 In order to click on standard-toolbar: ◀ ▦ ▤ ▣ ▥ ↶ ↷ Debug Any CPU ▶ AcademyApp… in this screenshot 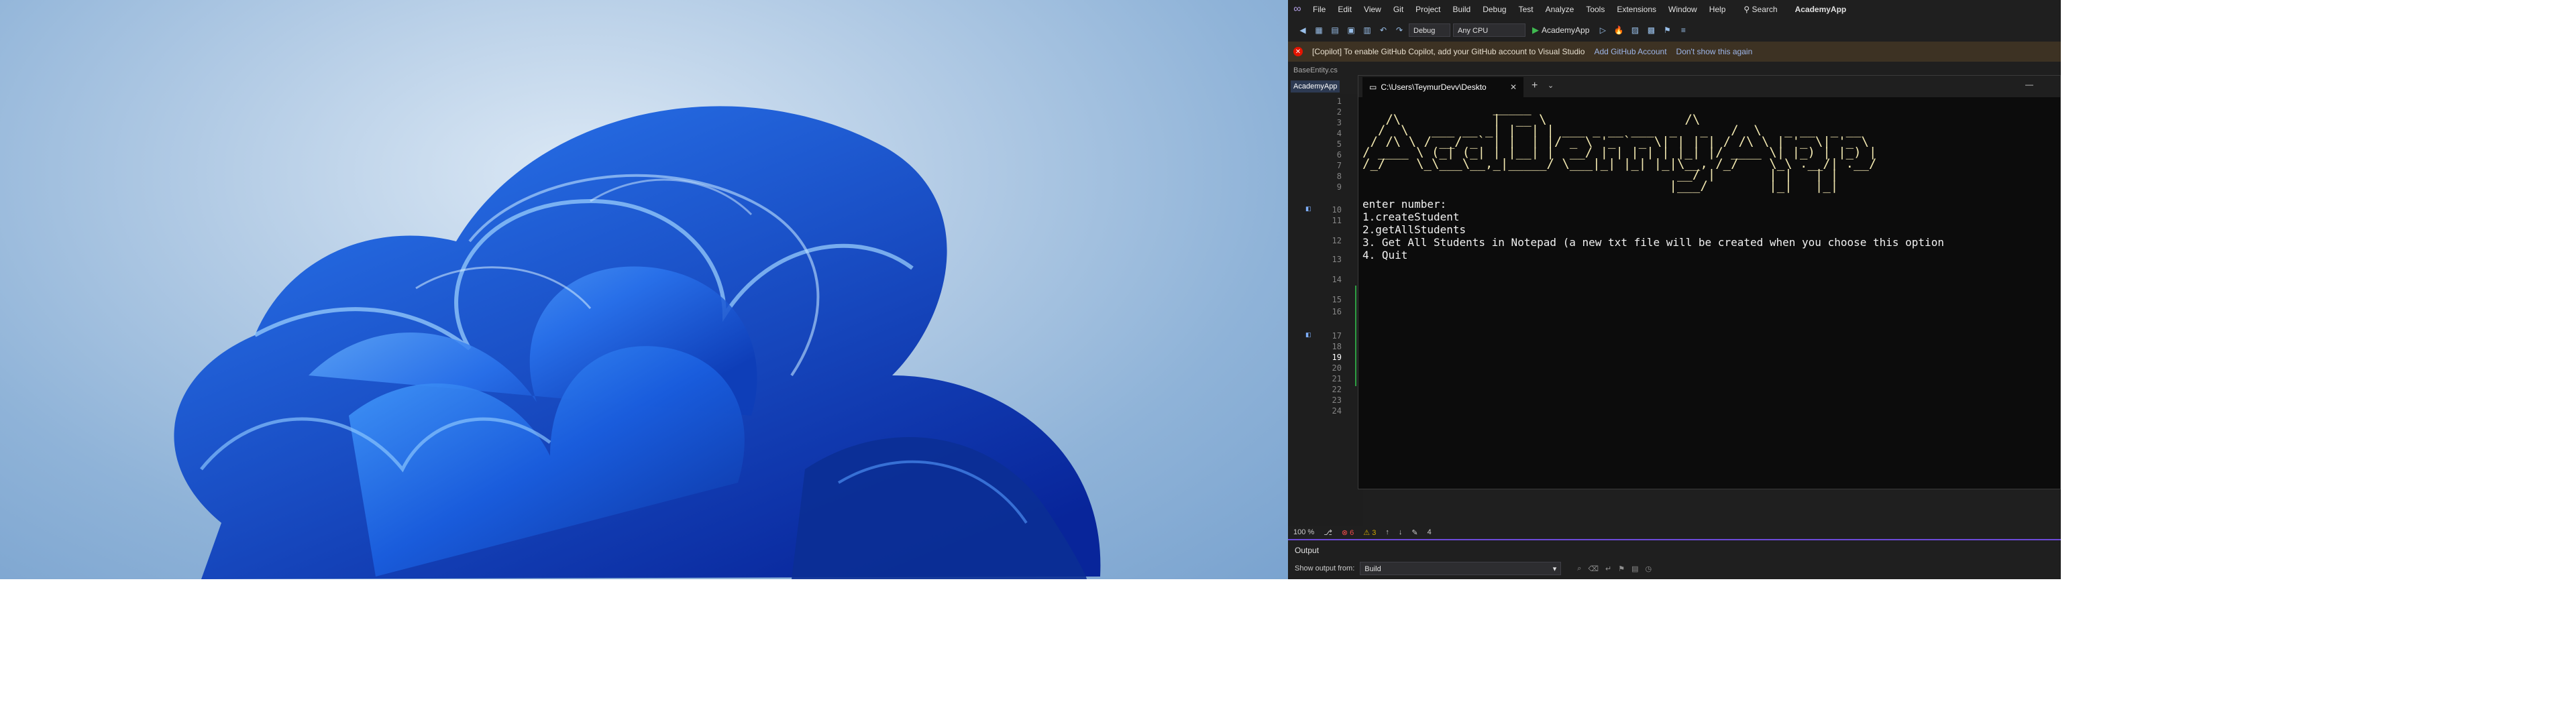, I will do `click(1674, 30)`.